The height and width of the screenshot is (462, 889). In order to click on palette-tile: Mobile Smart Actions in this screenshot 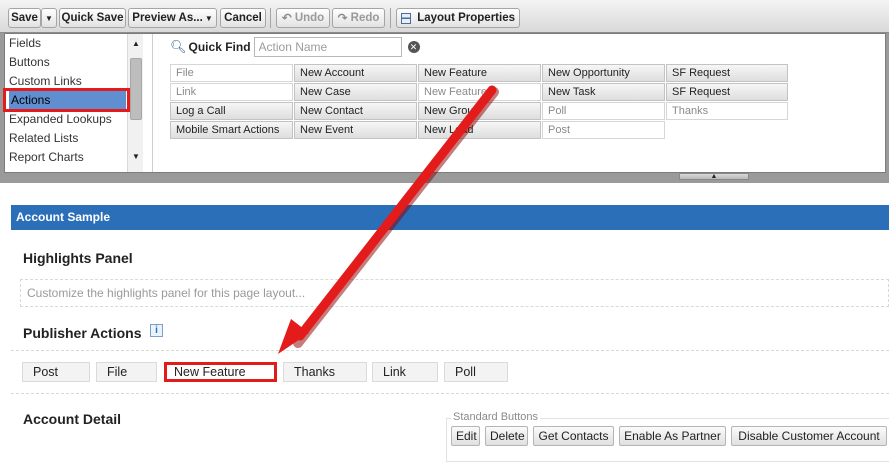, I will do `click(231, 130)`.